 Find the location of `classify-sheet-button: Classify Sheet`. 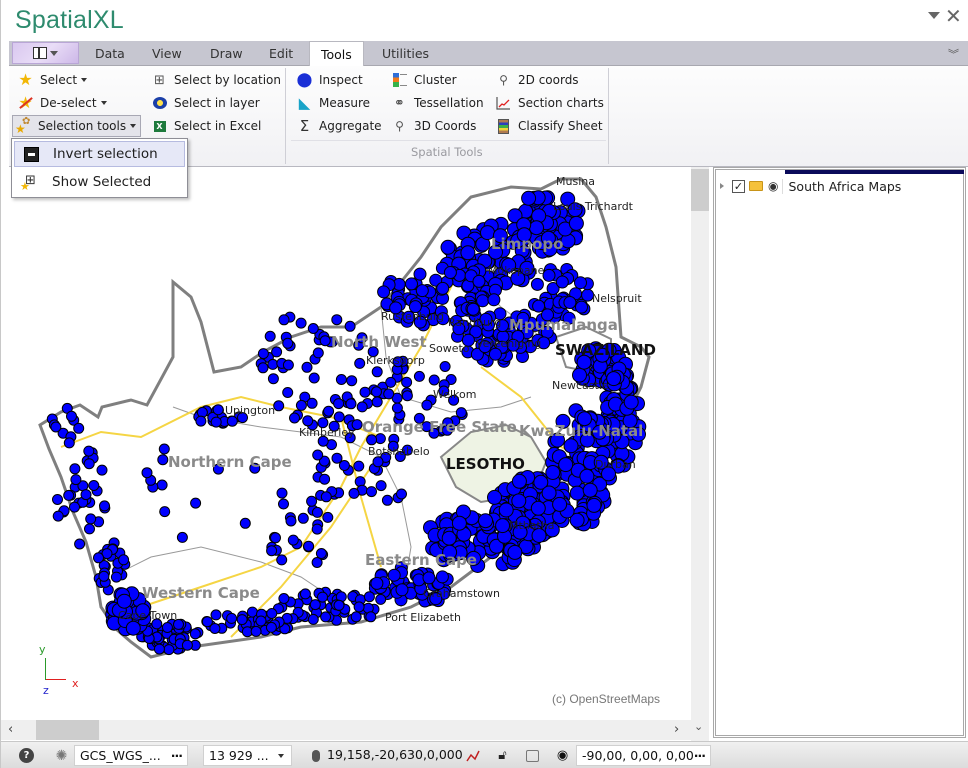

classify-sheet-button: Classify Sheet is located at coordinates (549, 126).